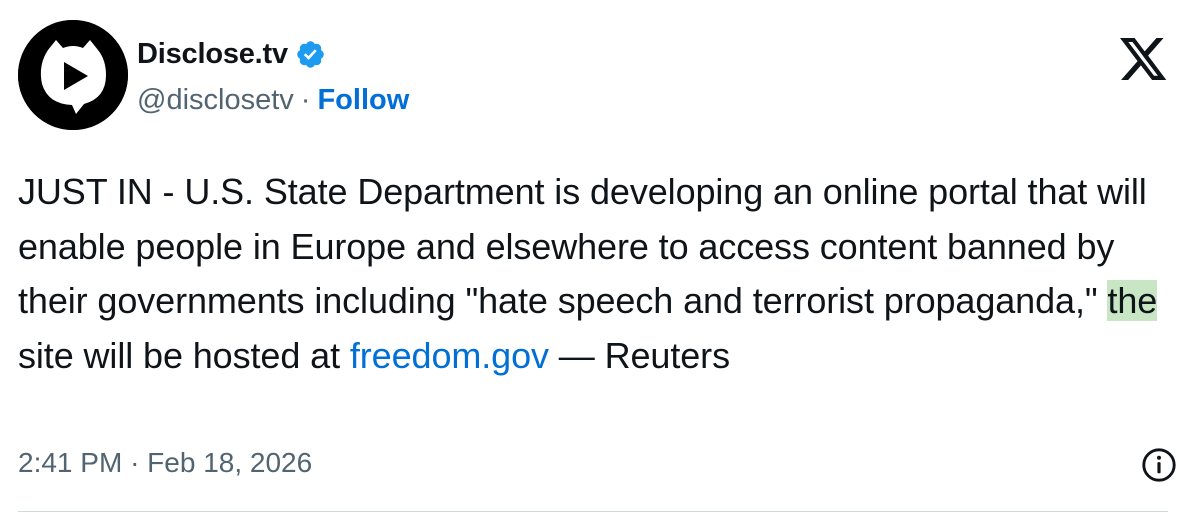 Image resolution: width=1200 pixels, height=515 pixels. What do you see at coordinates (1159, 465) in the screenshot?
I see `info-icon` at bounding box center [1159, 465].